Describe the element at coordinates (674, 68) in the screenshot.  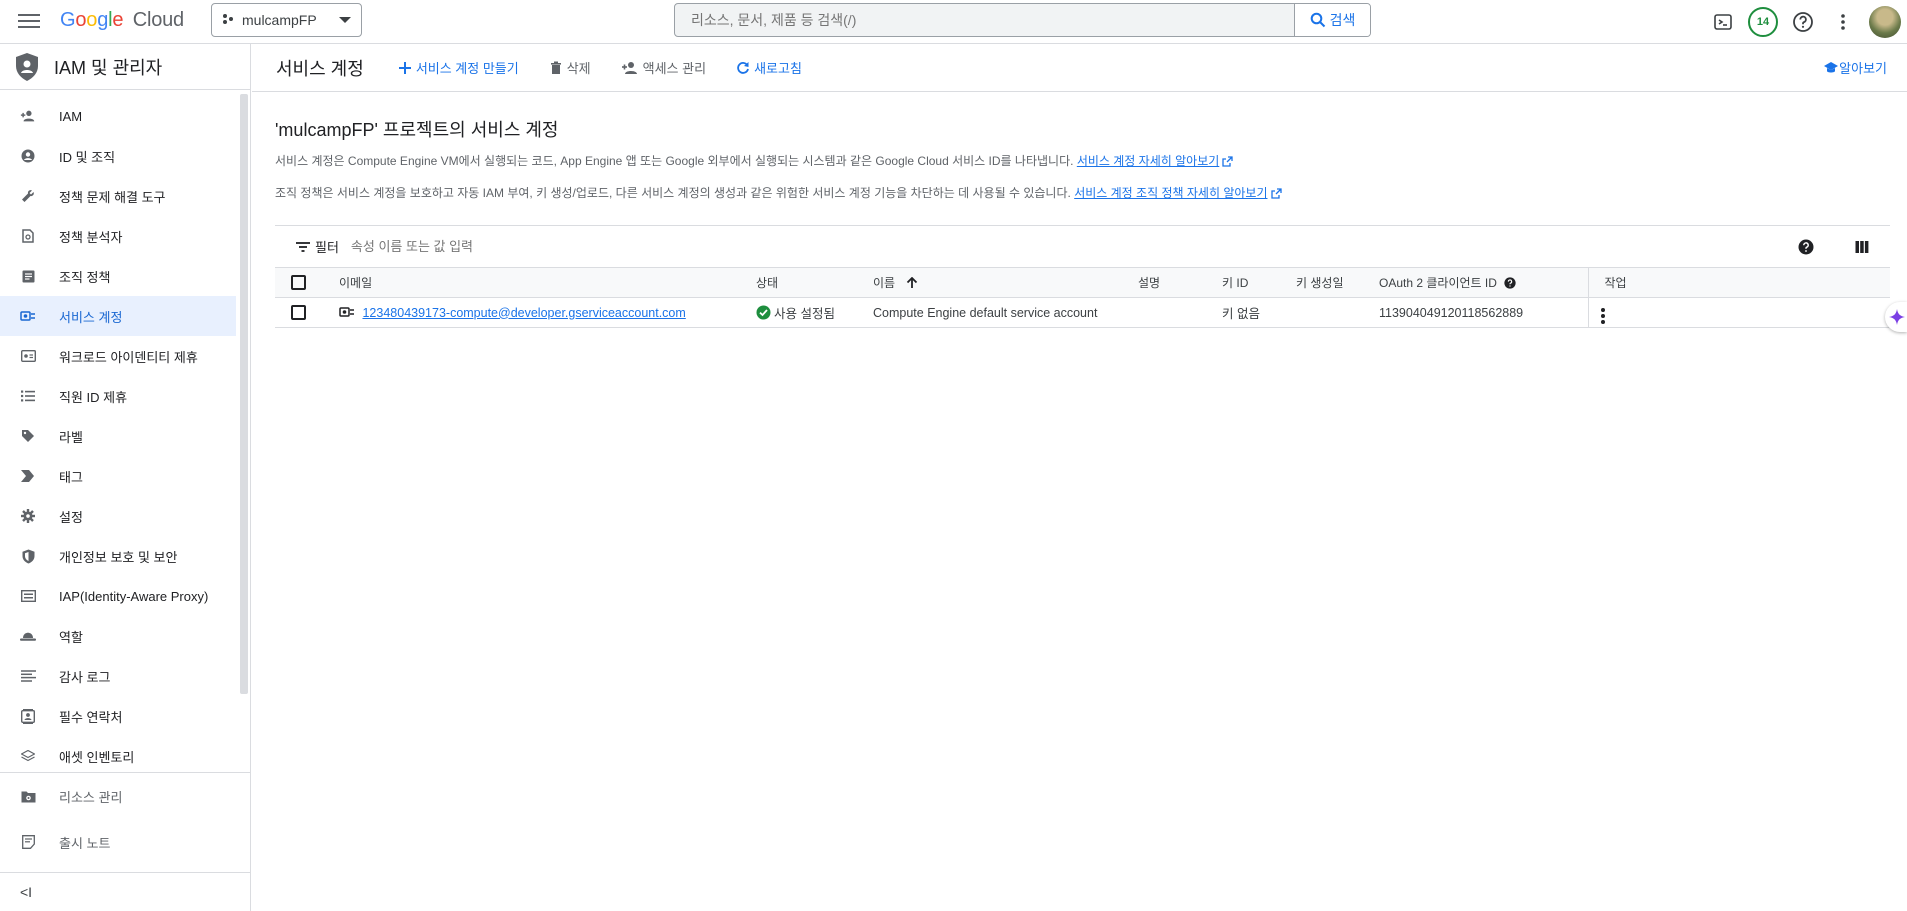
I see `manage-access-label: 액세스 관리` at that location.